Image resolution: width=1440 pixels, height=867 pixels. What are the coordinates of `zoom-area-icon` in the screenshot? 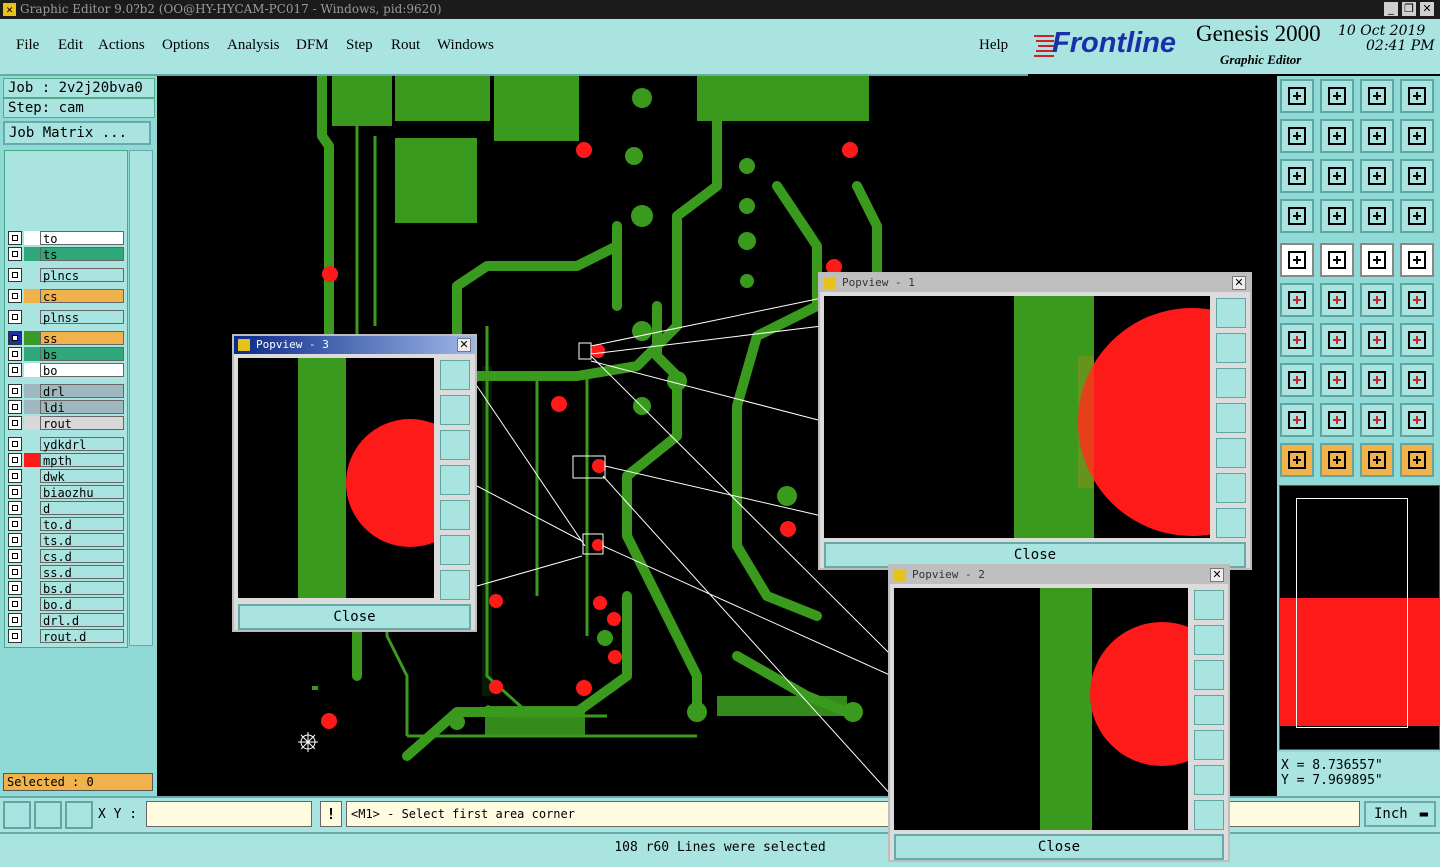 It's located at (17, 815).